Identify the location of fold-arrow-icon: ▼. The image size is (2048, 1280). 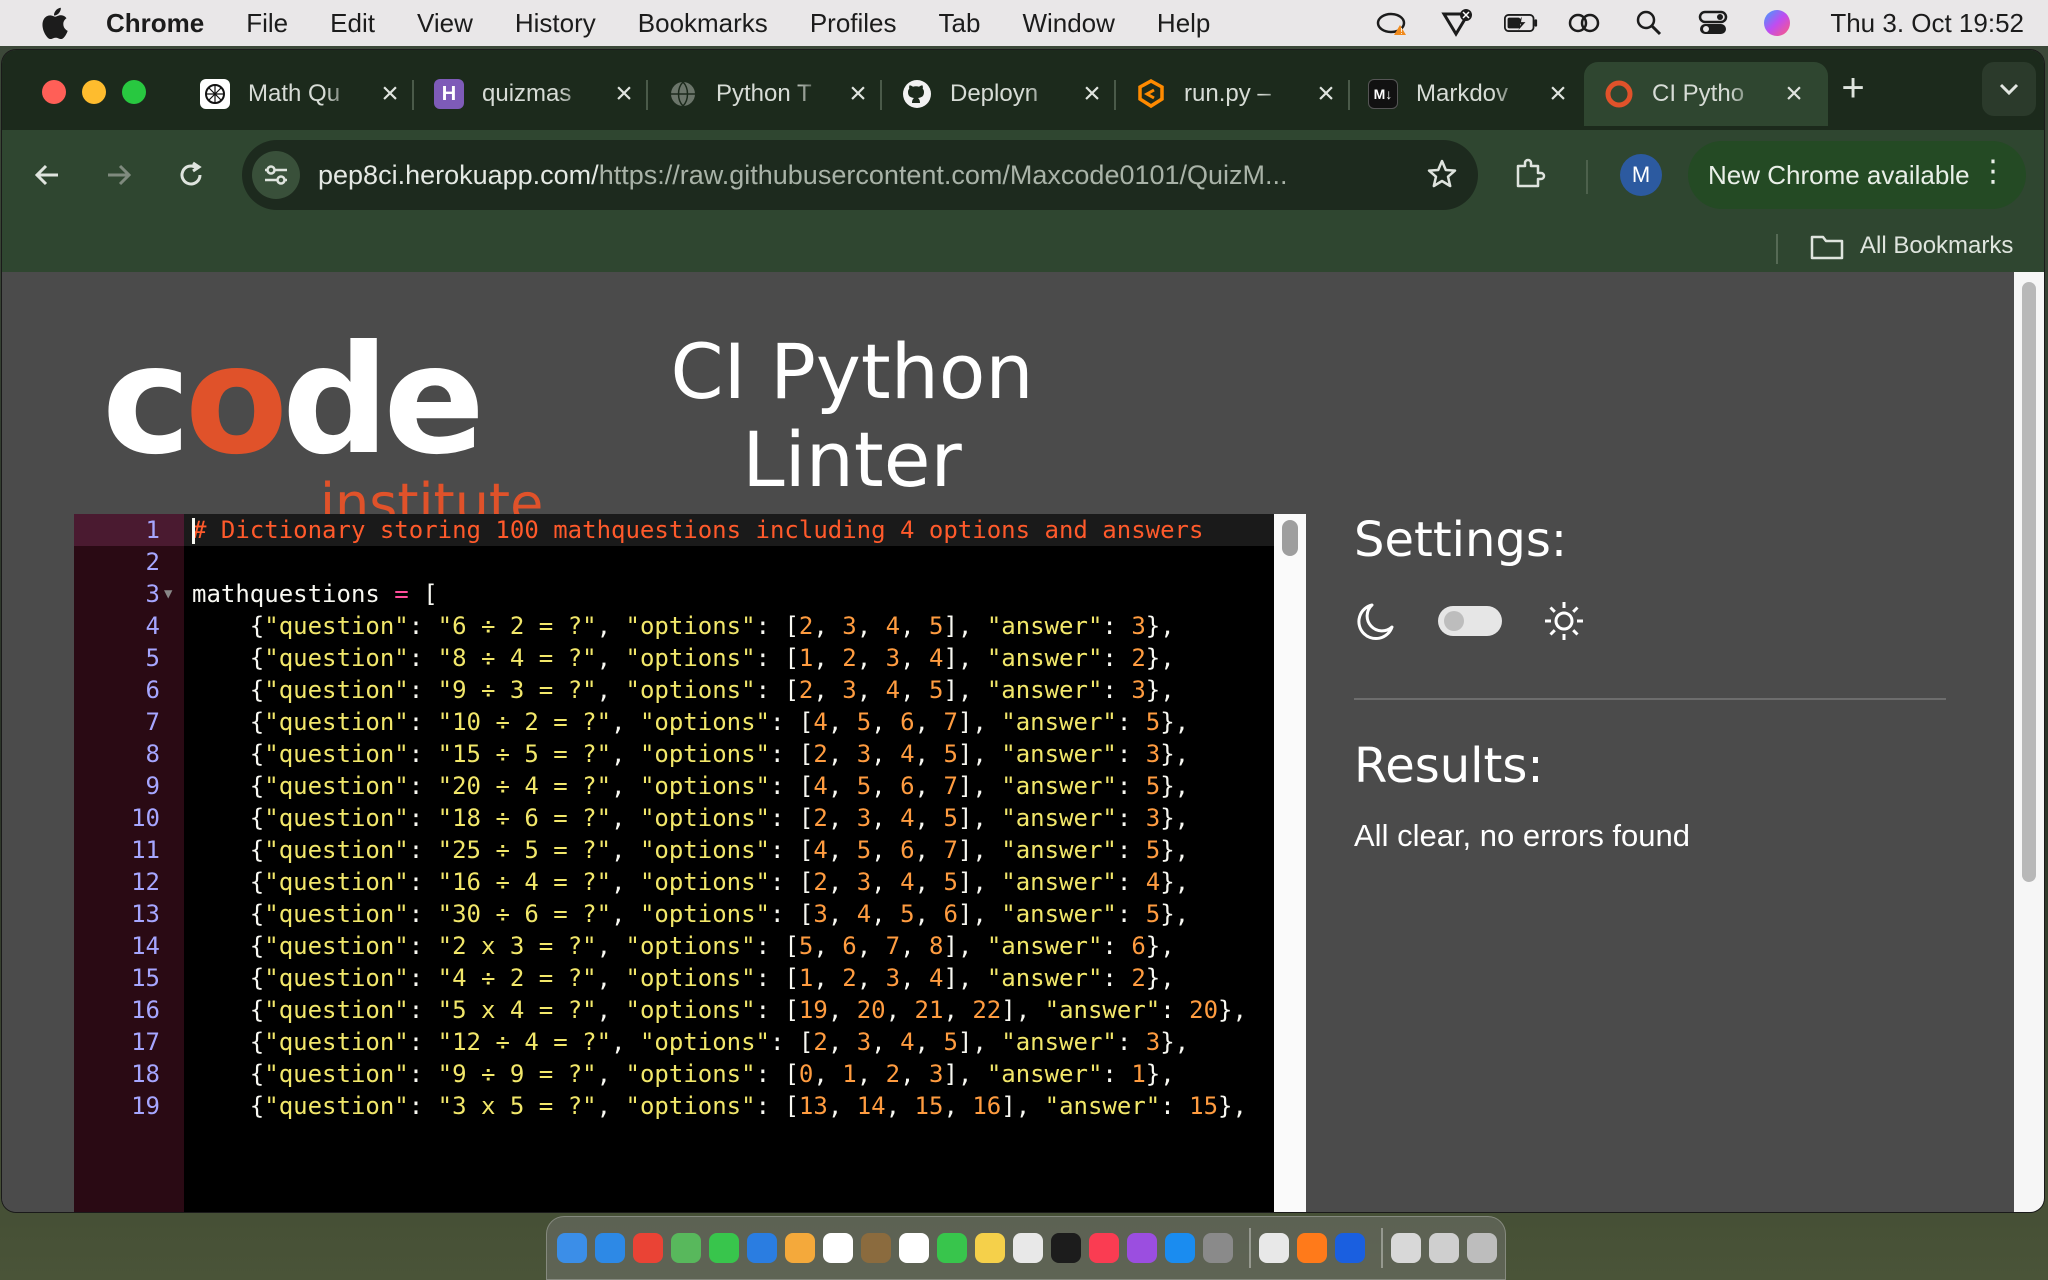
(168, 594).